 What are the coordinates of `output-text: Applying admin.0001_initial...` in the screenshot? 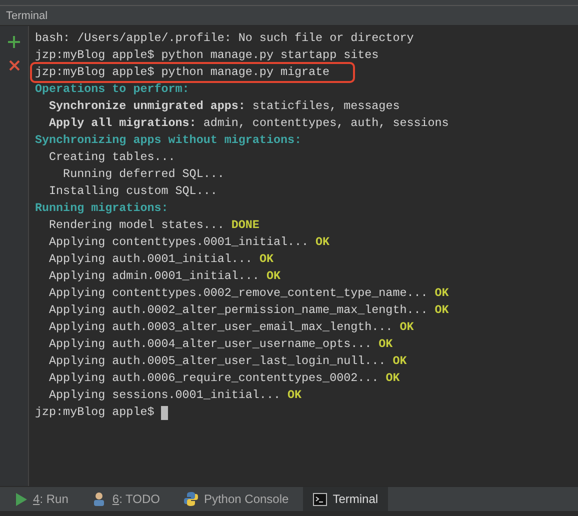 It's located at (154, 276).